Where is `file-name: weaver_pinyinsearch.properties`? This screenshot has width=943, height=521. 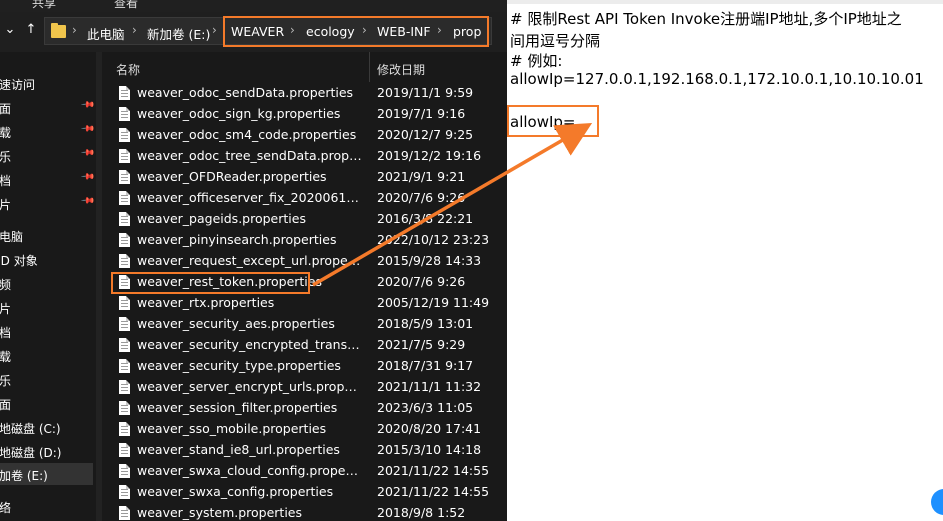 file-name: weaver_pinyinsearch.properties is located at coordinates (237, 239).